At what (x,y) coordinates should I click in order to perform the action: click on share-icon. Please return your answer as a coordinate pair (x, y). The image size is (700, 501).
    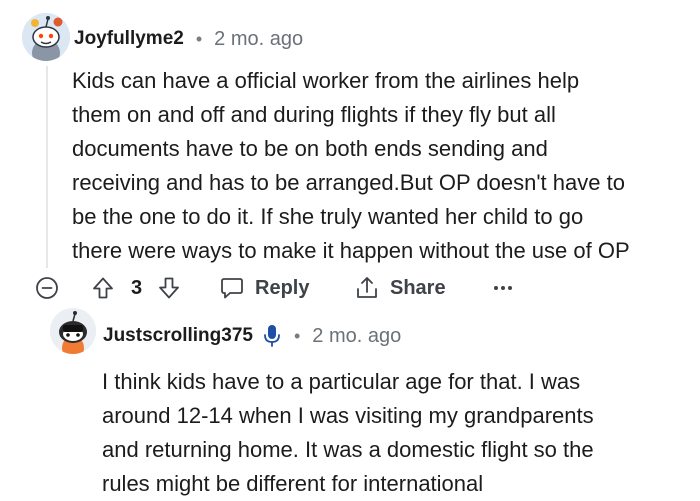
    Looking at the image, I should click on (367, 287).